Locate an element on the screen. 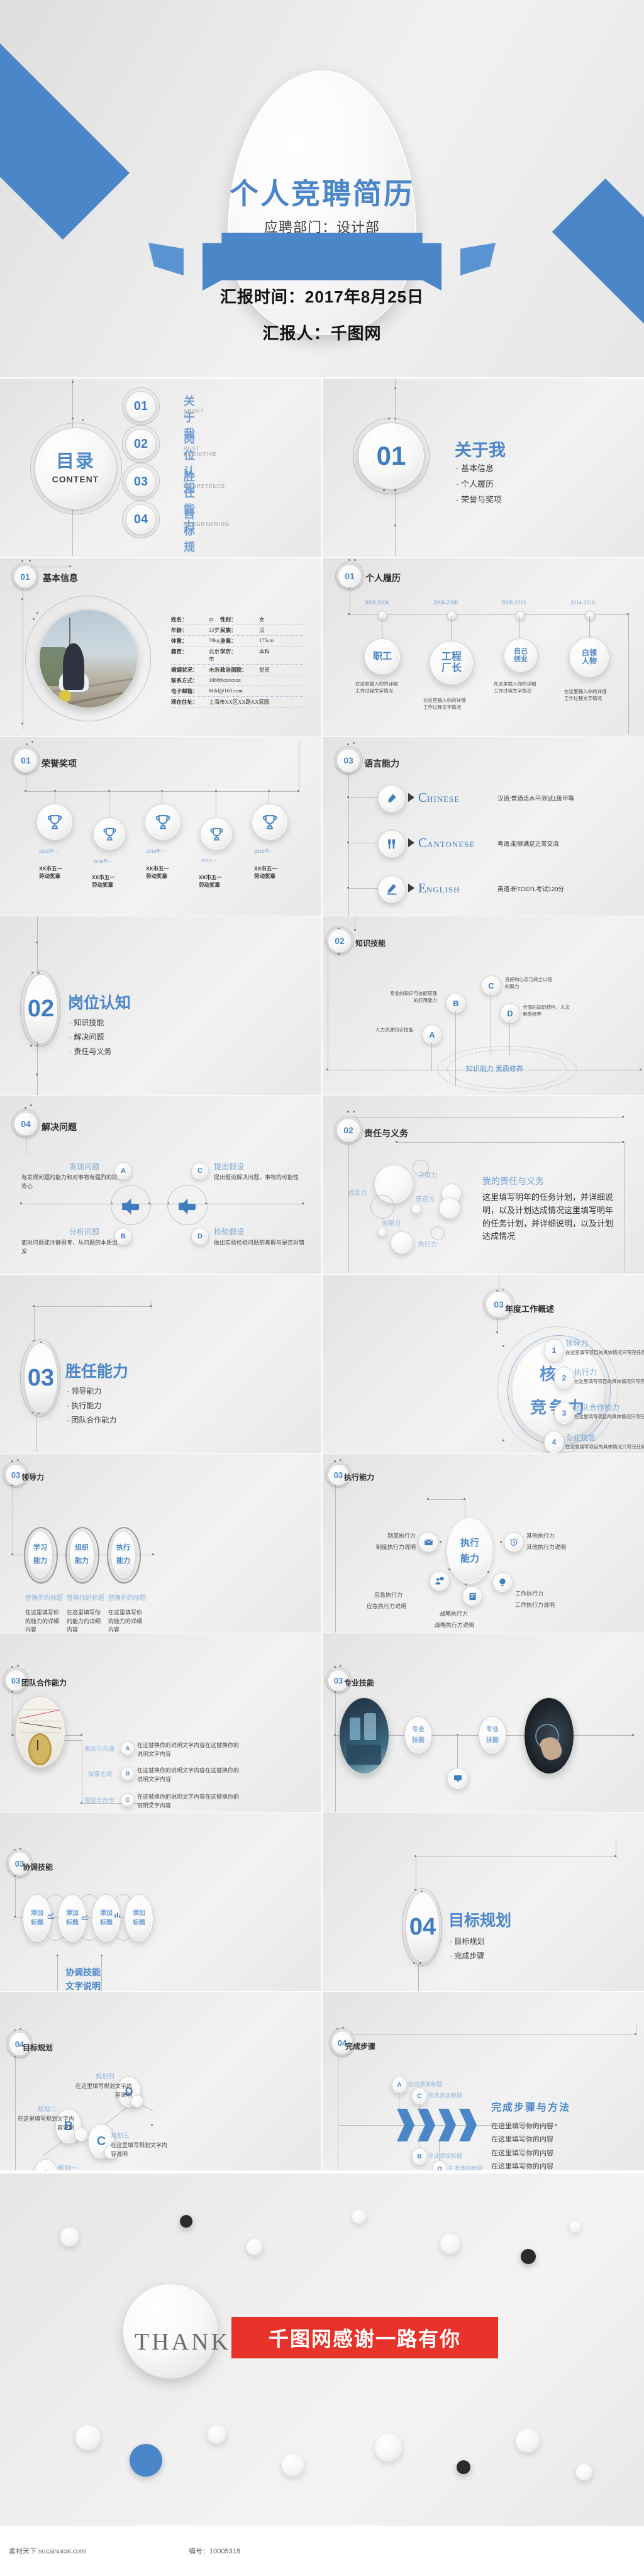 This screenshot has width=644, height=2576. steps-key-C: C is located at coordinates (419, 2096).